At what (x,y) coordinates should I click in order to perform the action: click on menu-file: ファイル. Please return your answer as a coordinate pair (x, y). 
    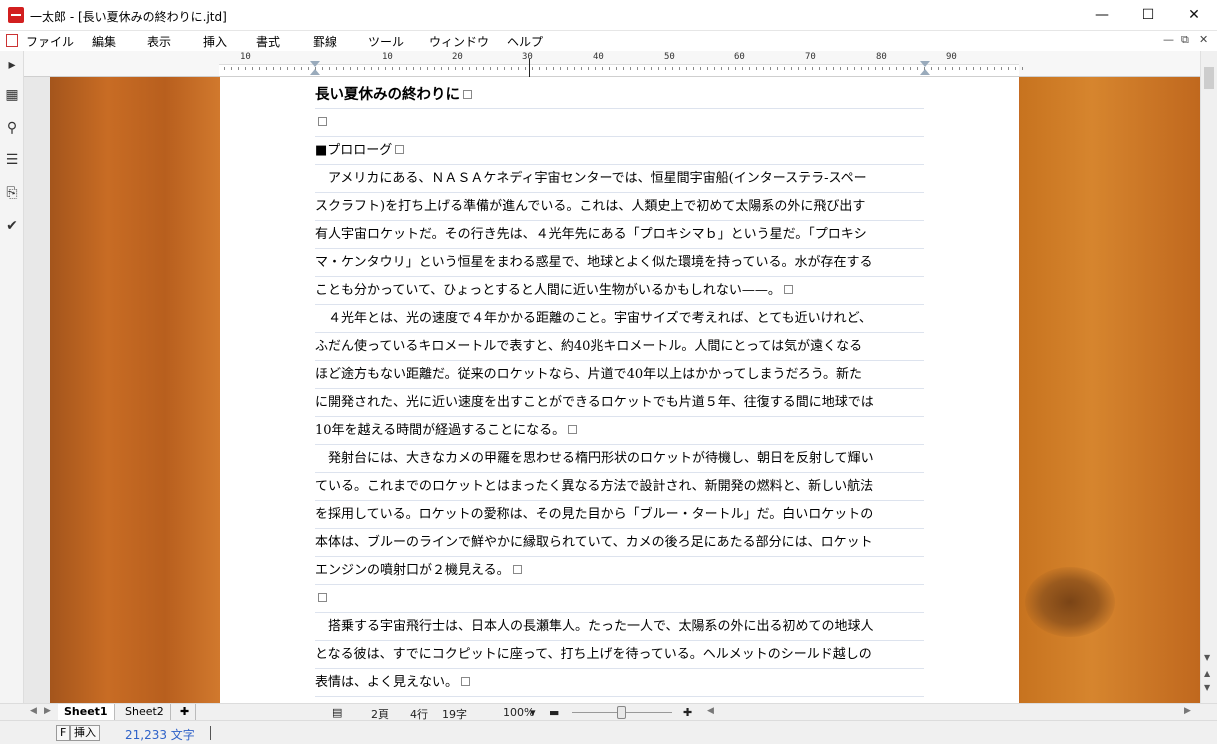
    Looking at the image, I should click on (50, 41).